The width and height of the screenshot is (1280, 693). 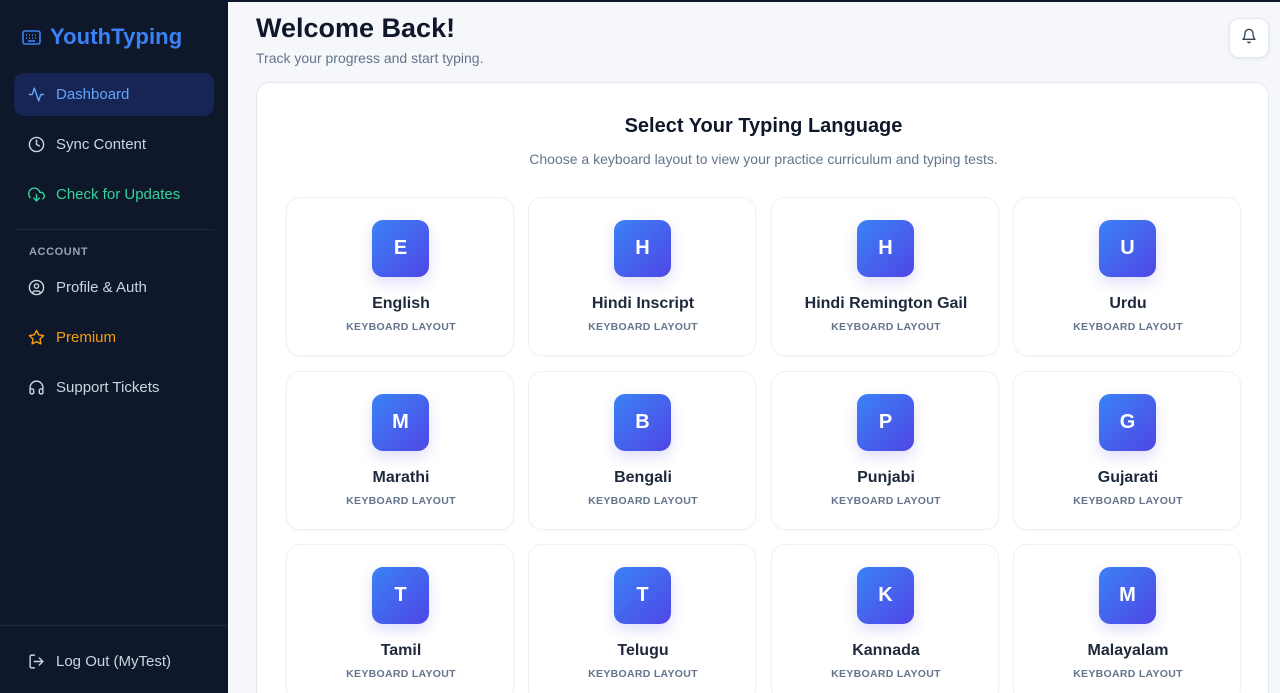 I want to click on sidebar-item-label: Profile & Auth, so click(x=101, y=287).